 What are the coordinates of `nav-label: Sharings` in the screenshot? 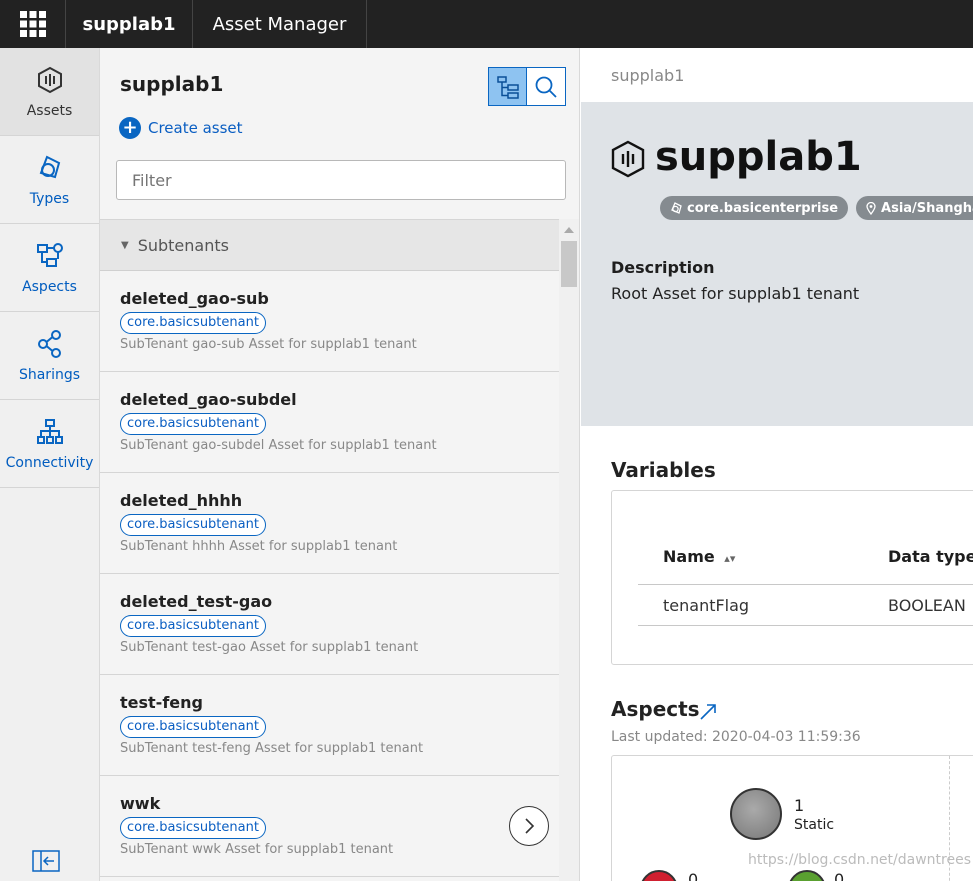 It's located at (49, 374).